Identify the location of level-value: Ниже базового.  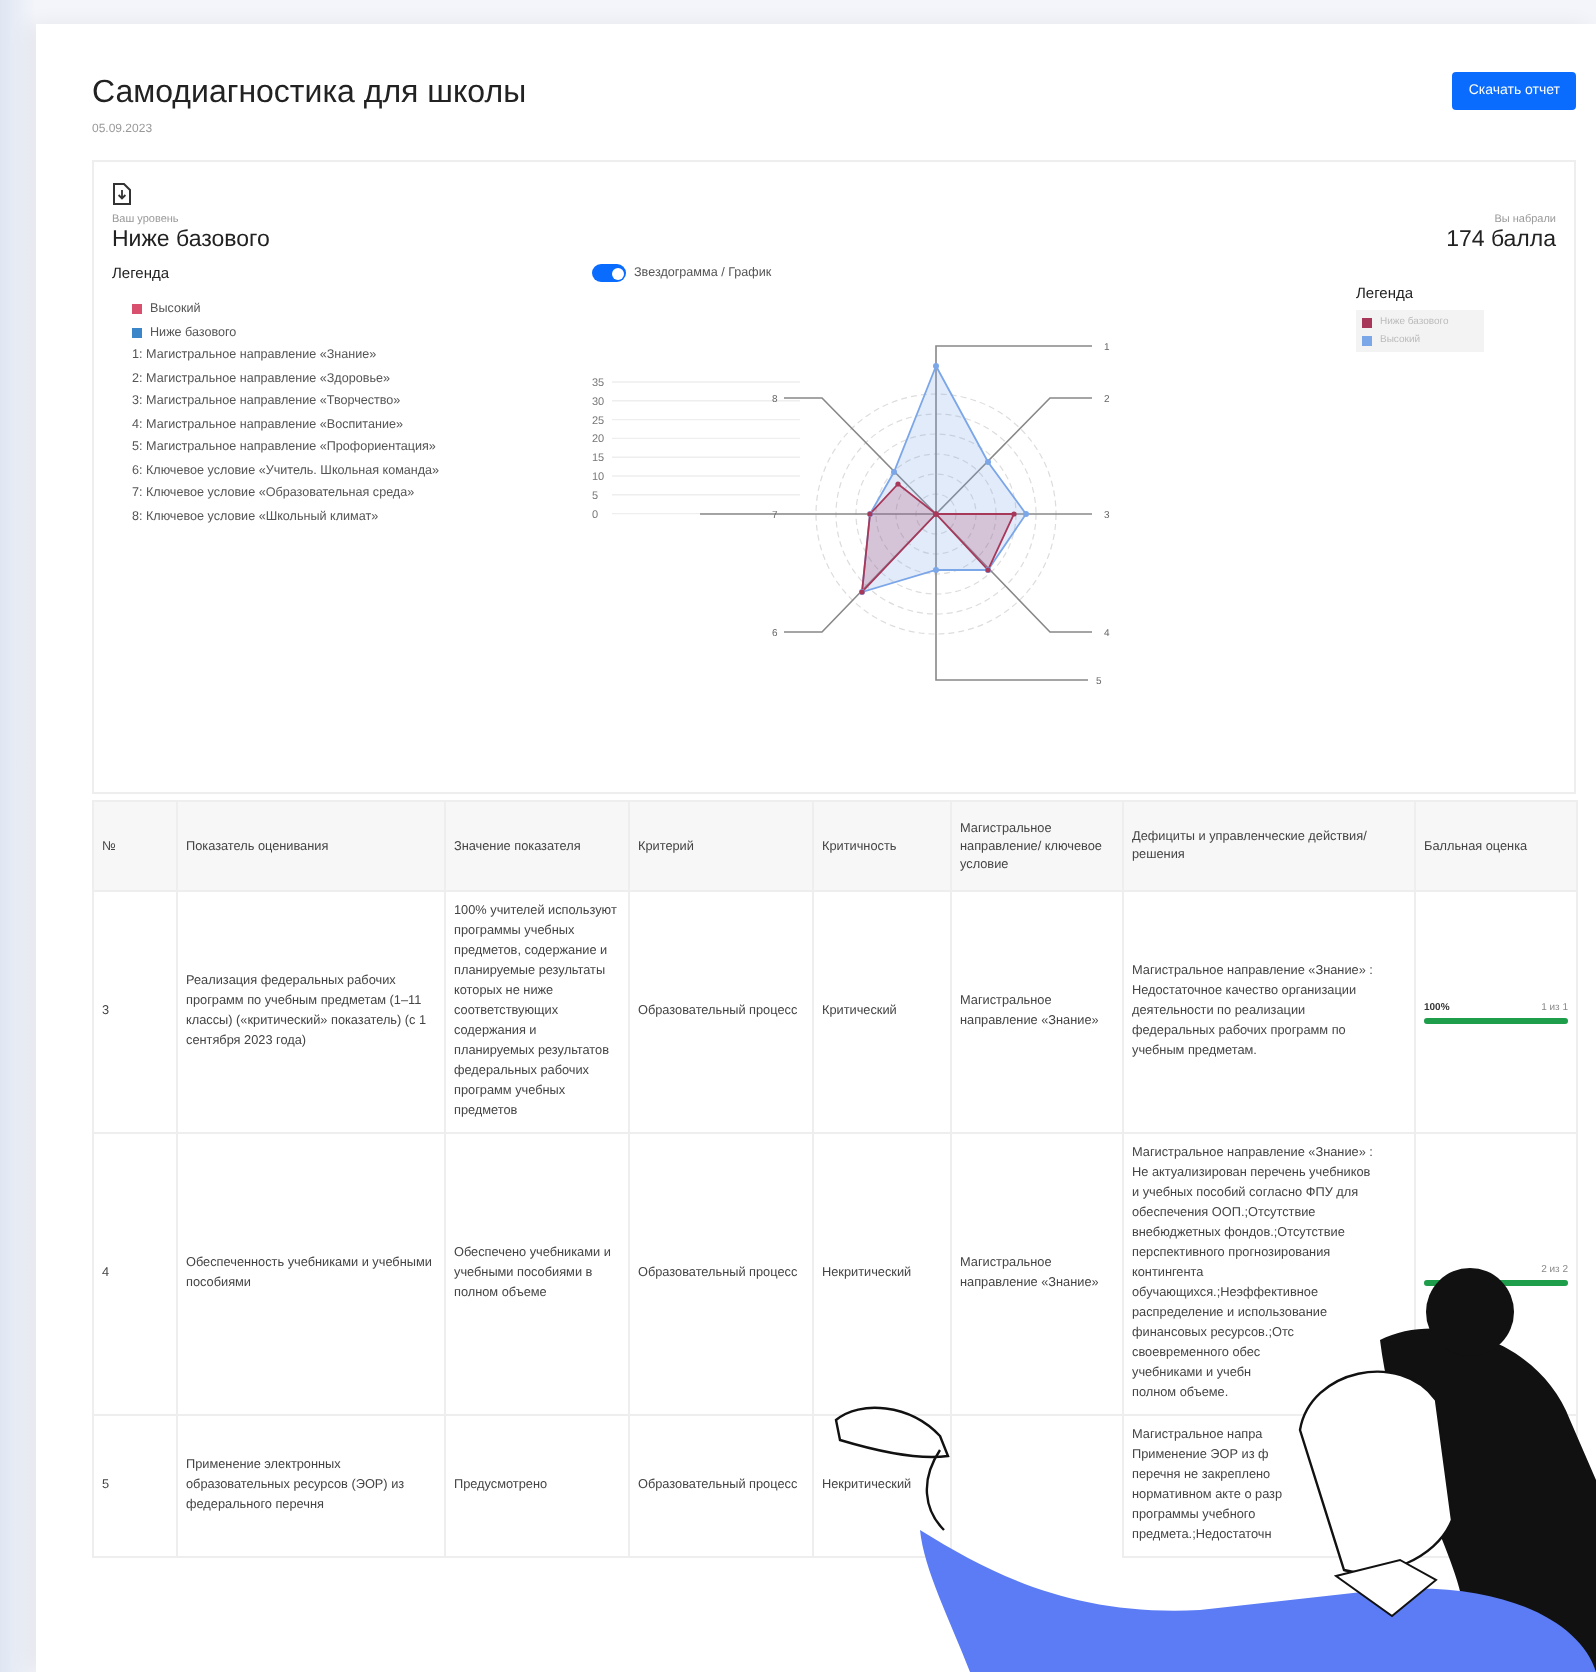
(191, 240).